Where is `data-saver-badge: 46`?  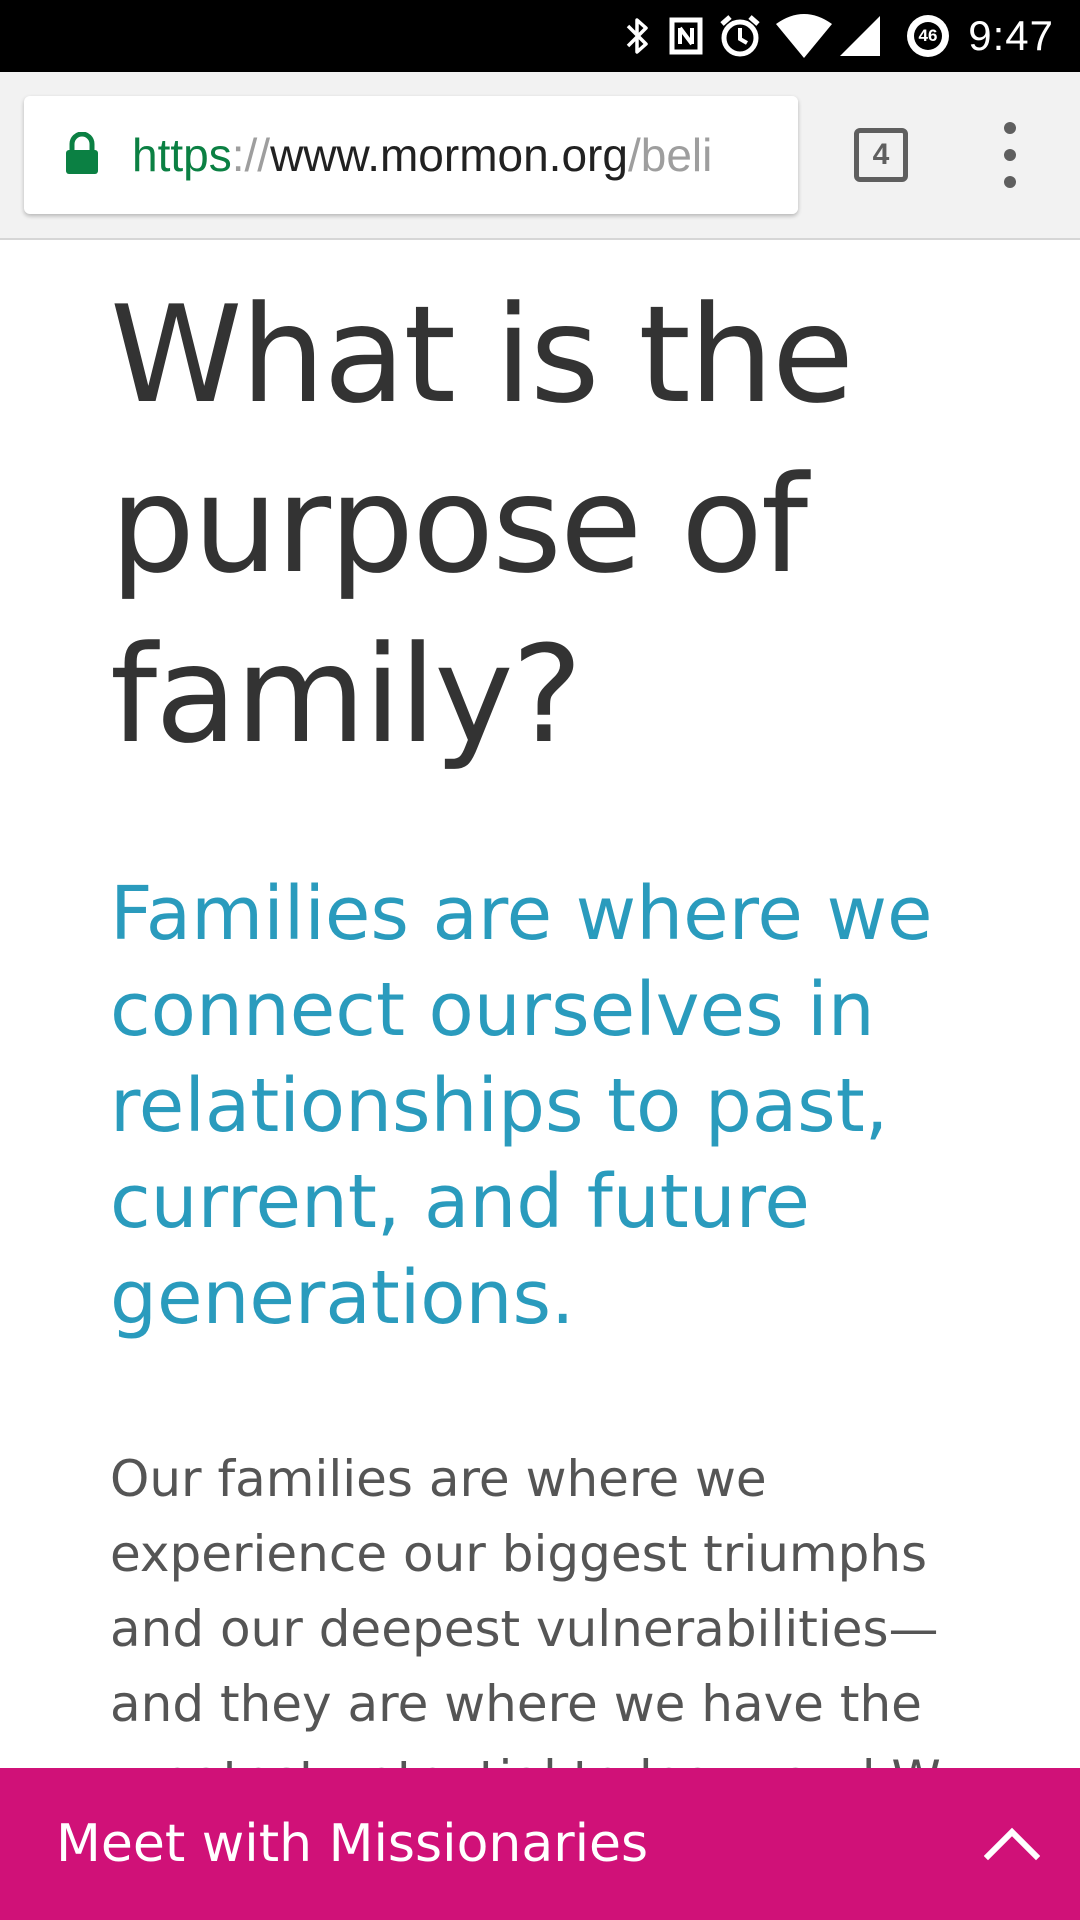
data-saver-badge: 46 is located at coordinates (928, 35).